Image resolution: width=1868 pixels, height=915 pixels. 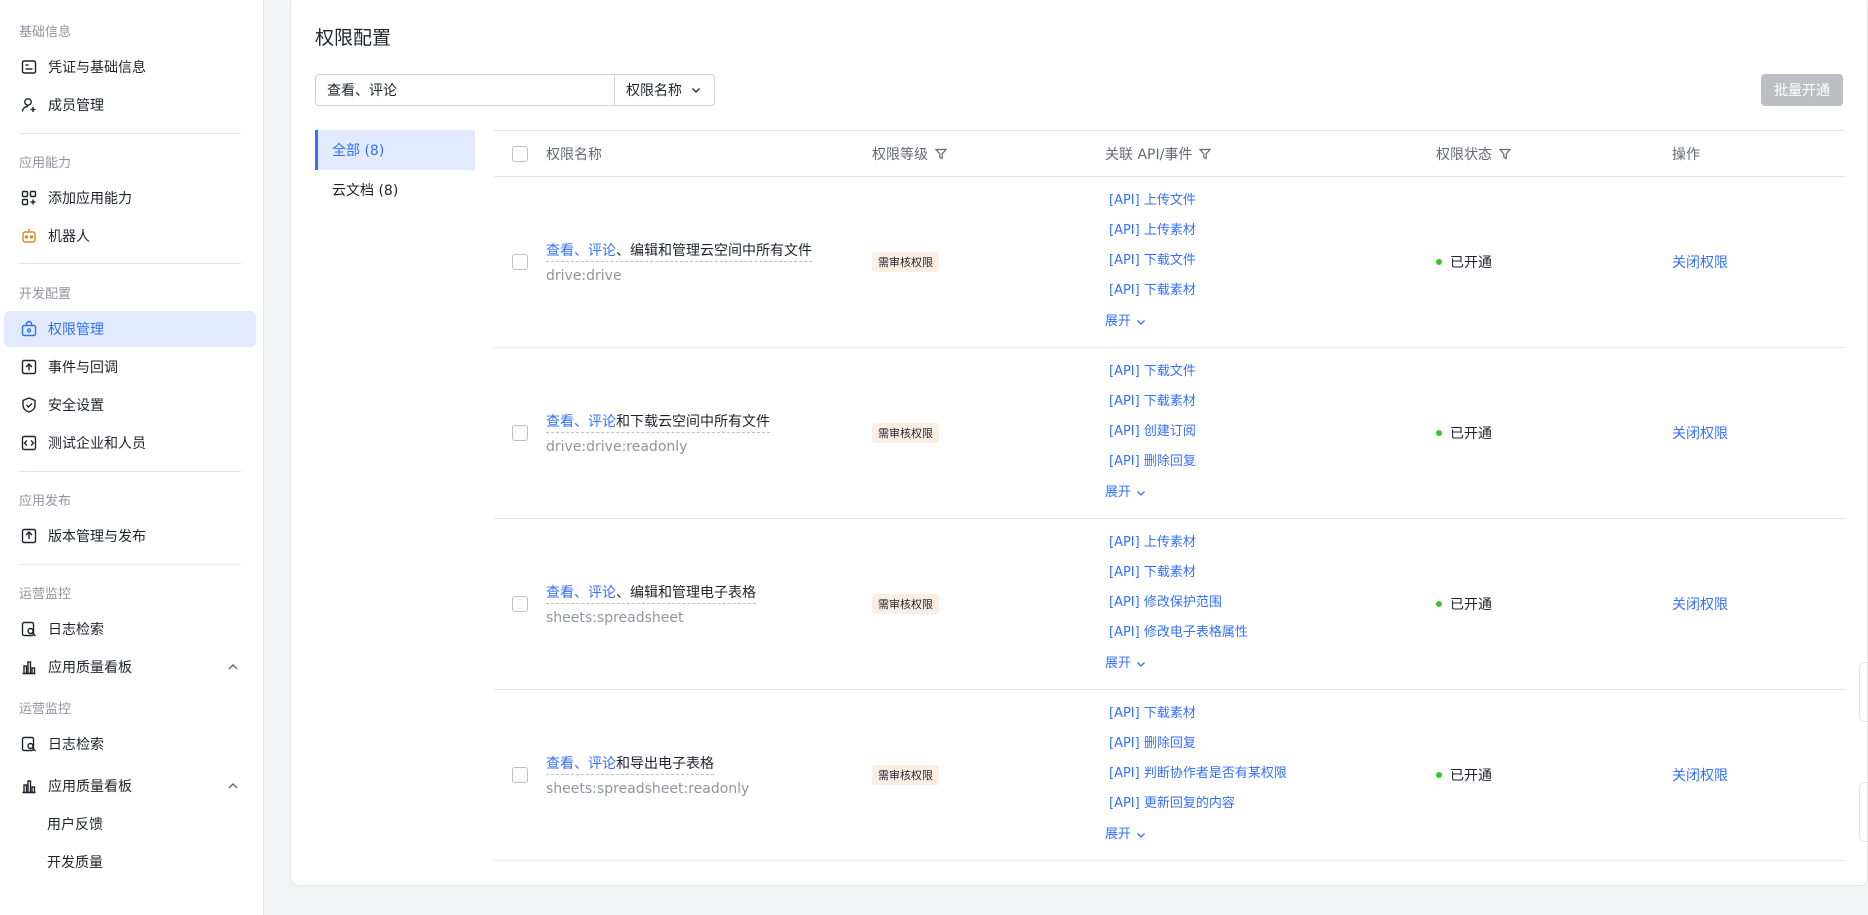 I want to click on sidebar-item-log-search-2: 日志检索, so click(x=130, y=744).